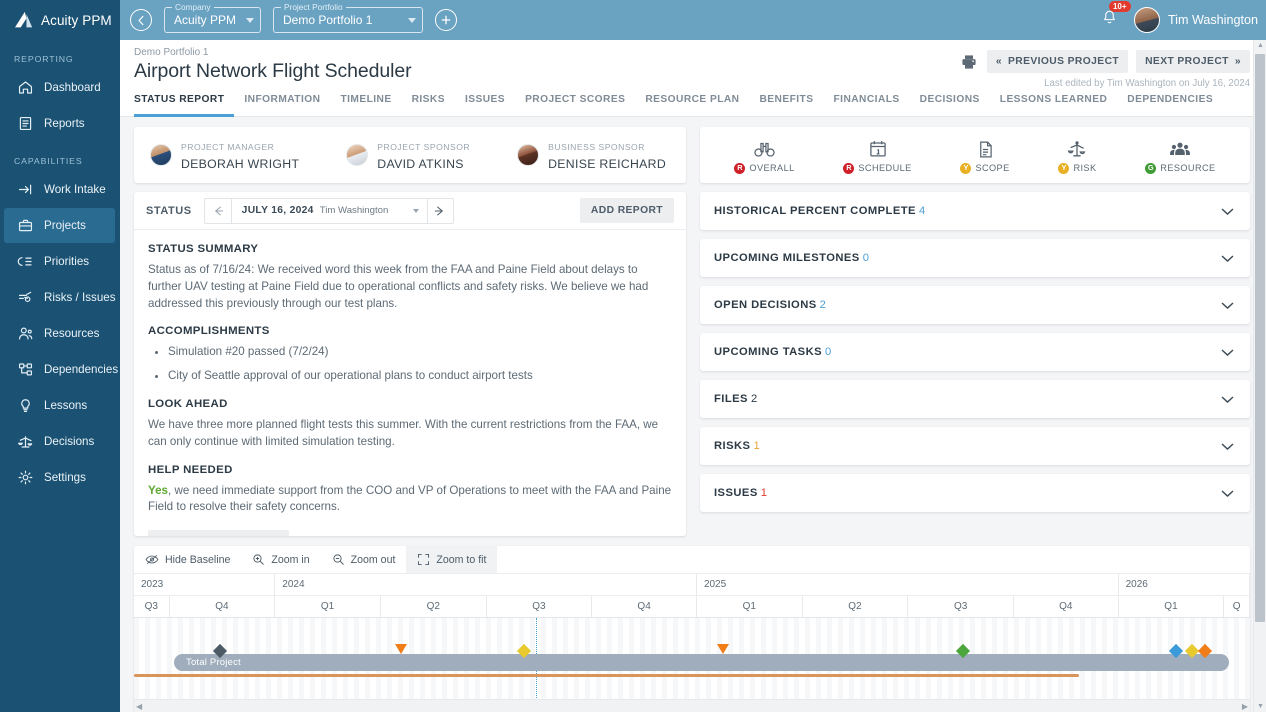 The height and width of the screenshot is (712, 1266). What do you see at coordinates (1193, 61) in the screenshot?
I see `next-project-button: NEXT PROJECT »` at bounding box center [1193, 61].